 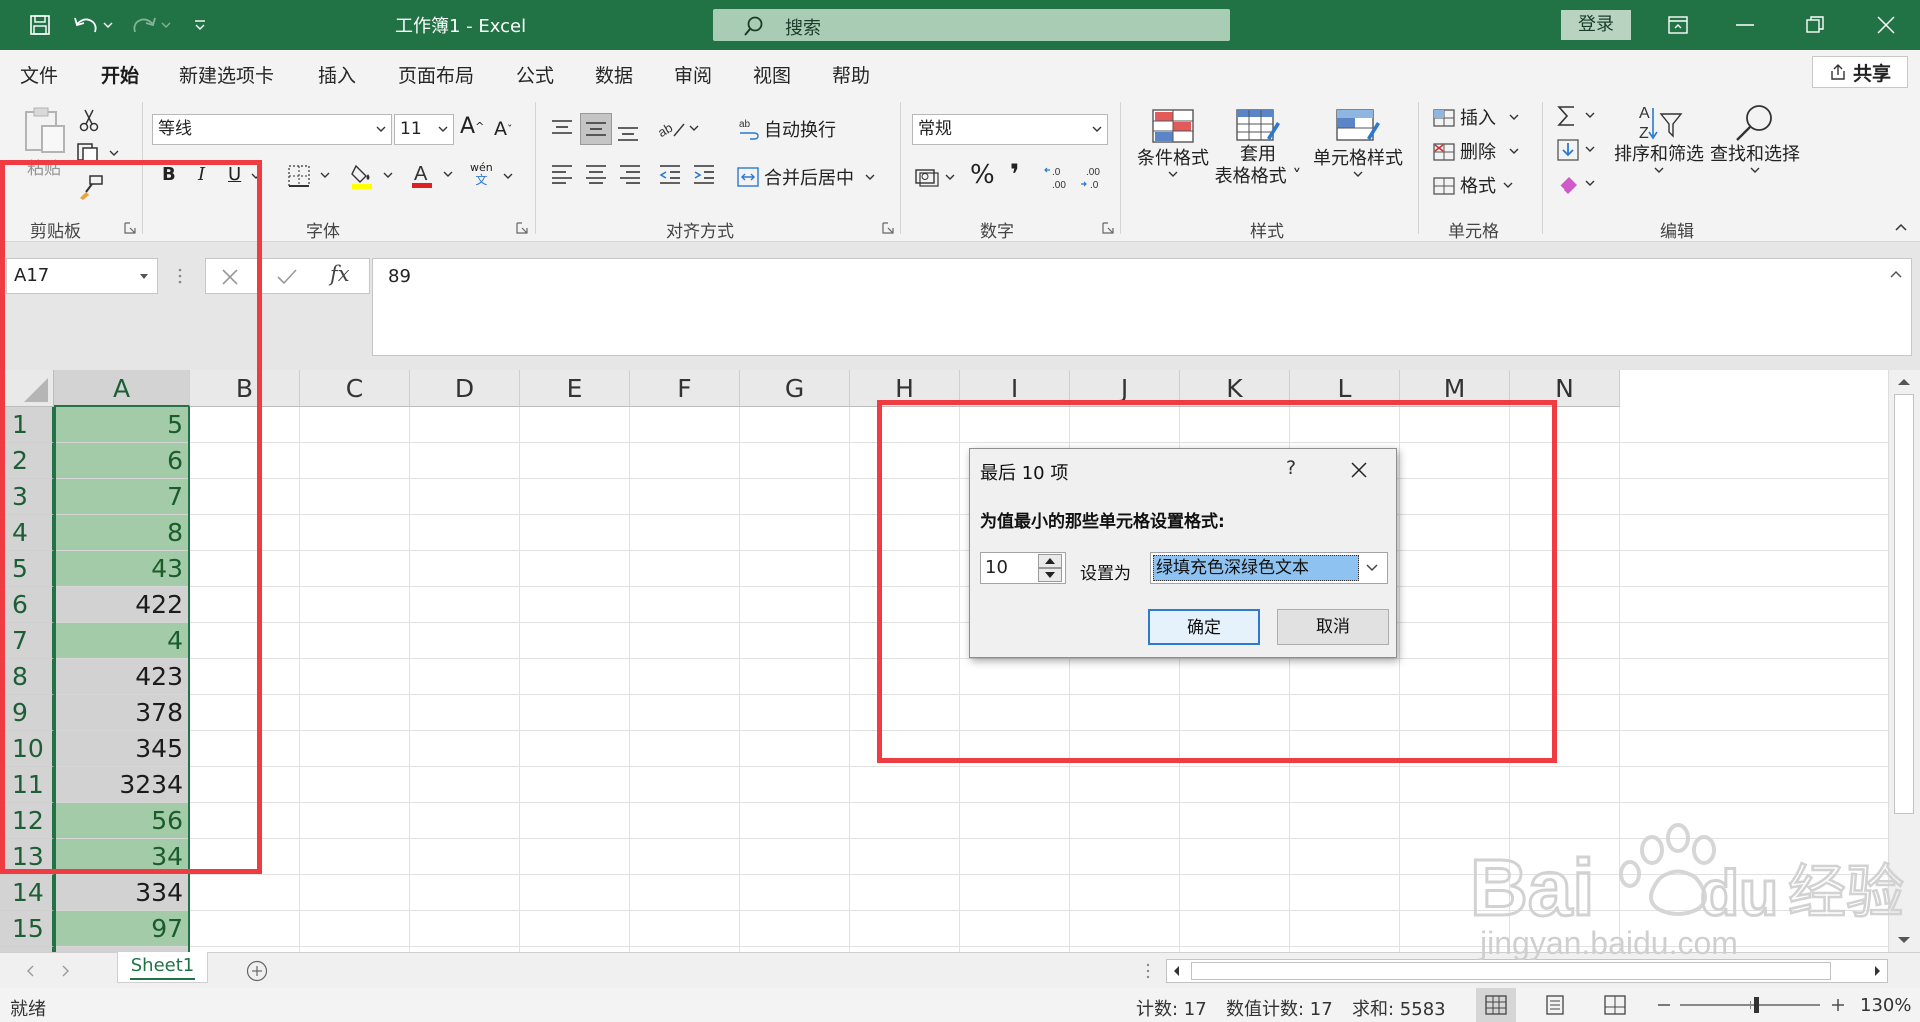 What do you see at coordinates (1664, 1005) in the screenshot?
I see `zoom-out-icon` at bounding box center [1664, 1005].